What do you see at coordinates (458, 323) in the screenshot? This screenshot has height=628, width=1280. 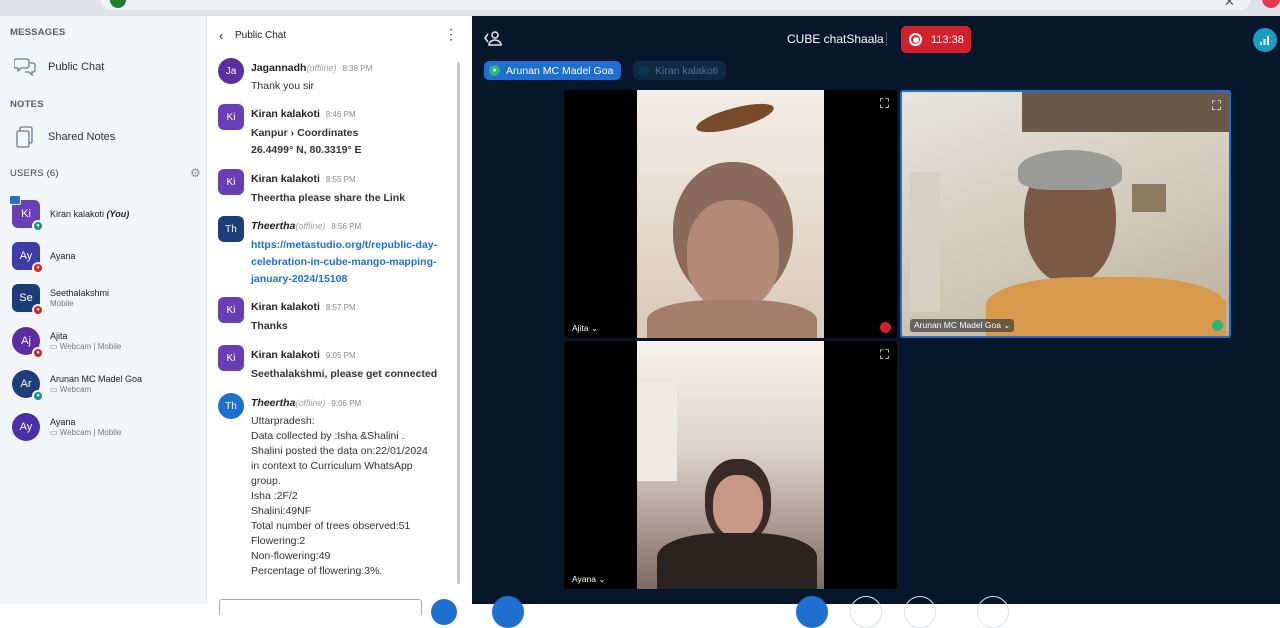 I see `chat-scrollbar` at bounding box center [458, 323].